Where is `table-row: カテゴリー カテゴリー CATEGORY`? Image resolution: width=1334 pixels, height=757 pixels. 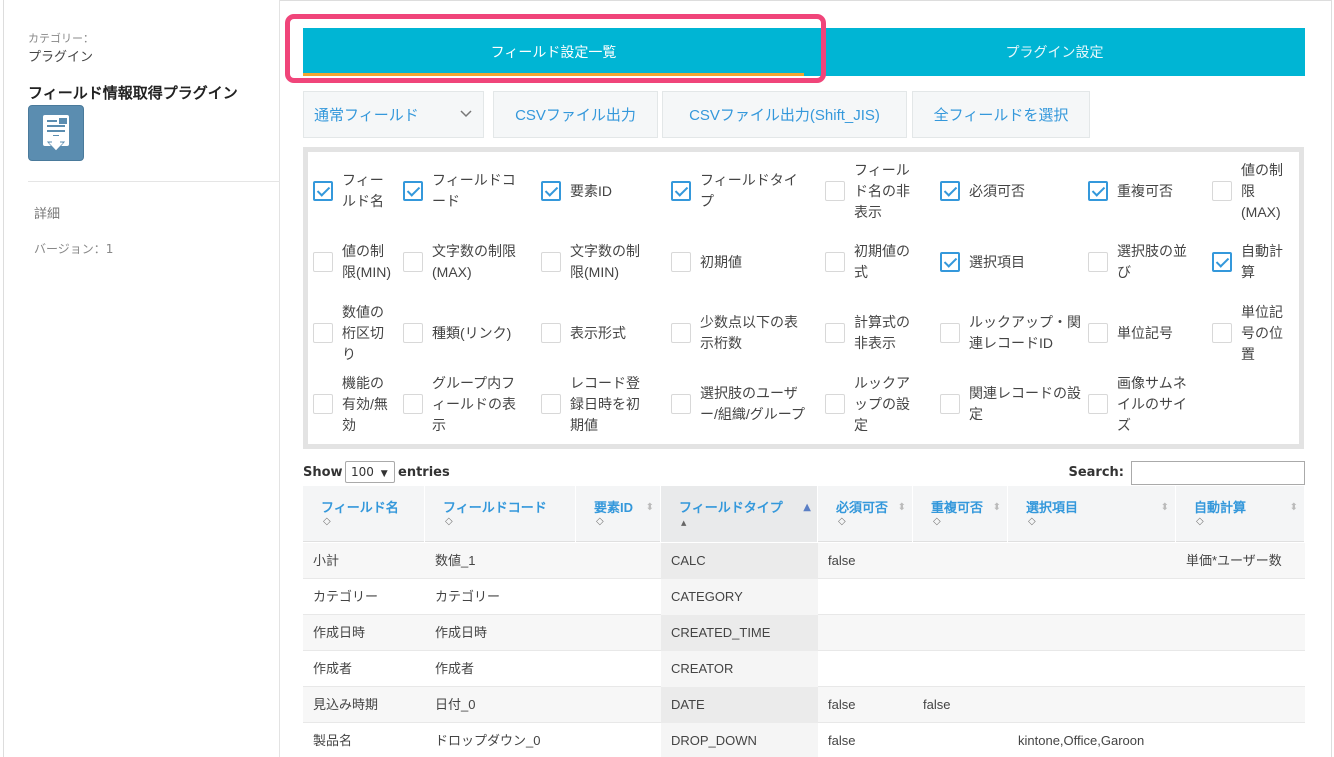 table-row: カテゴリー カテゴリー CATEGORY is located at coordinates (804, 597).